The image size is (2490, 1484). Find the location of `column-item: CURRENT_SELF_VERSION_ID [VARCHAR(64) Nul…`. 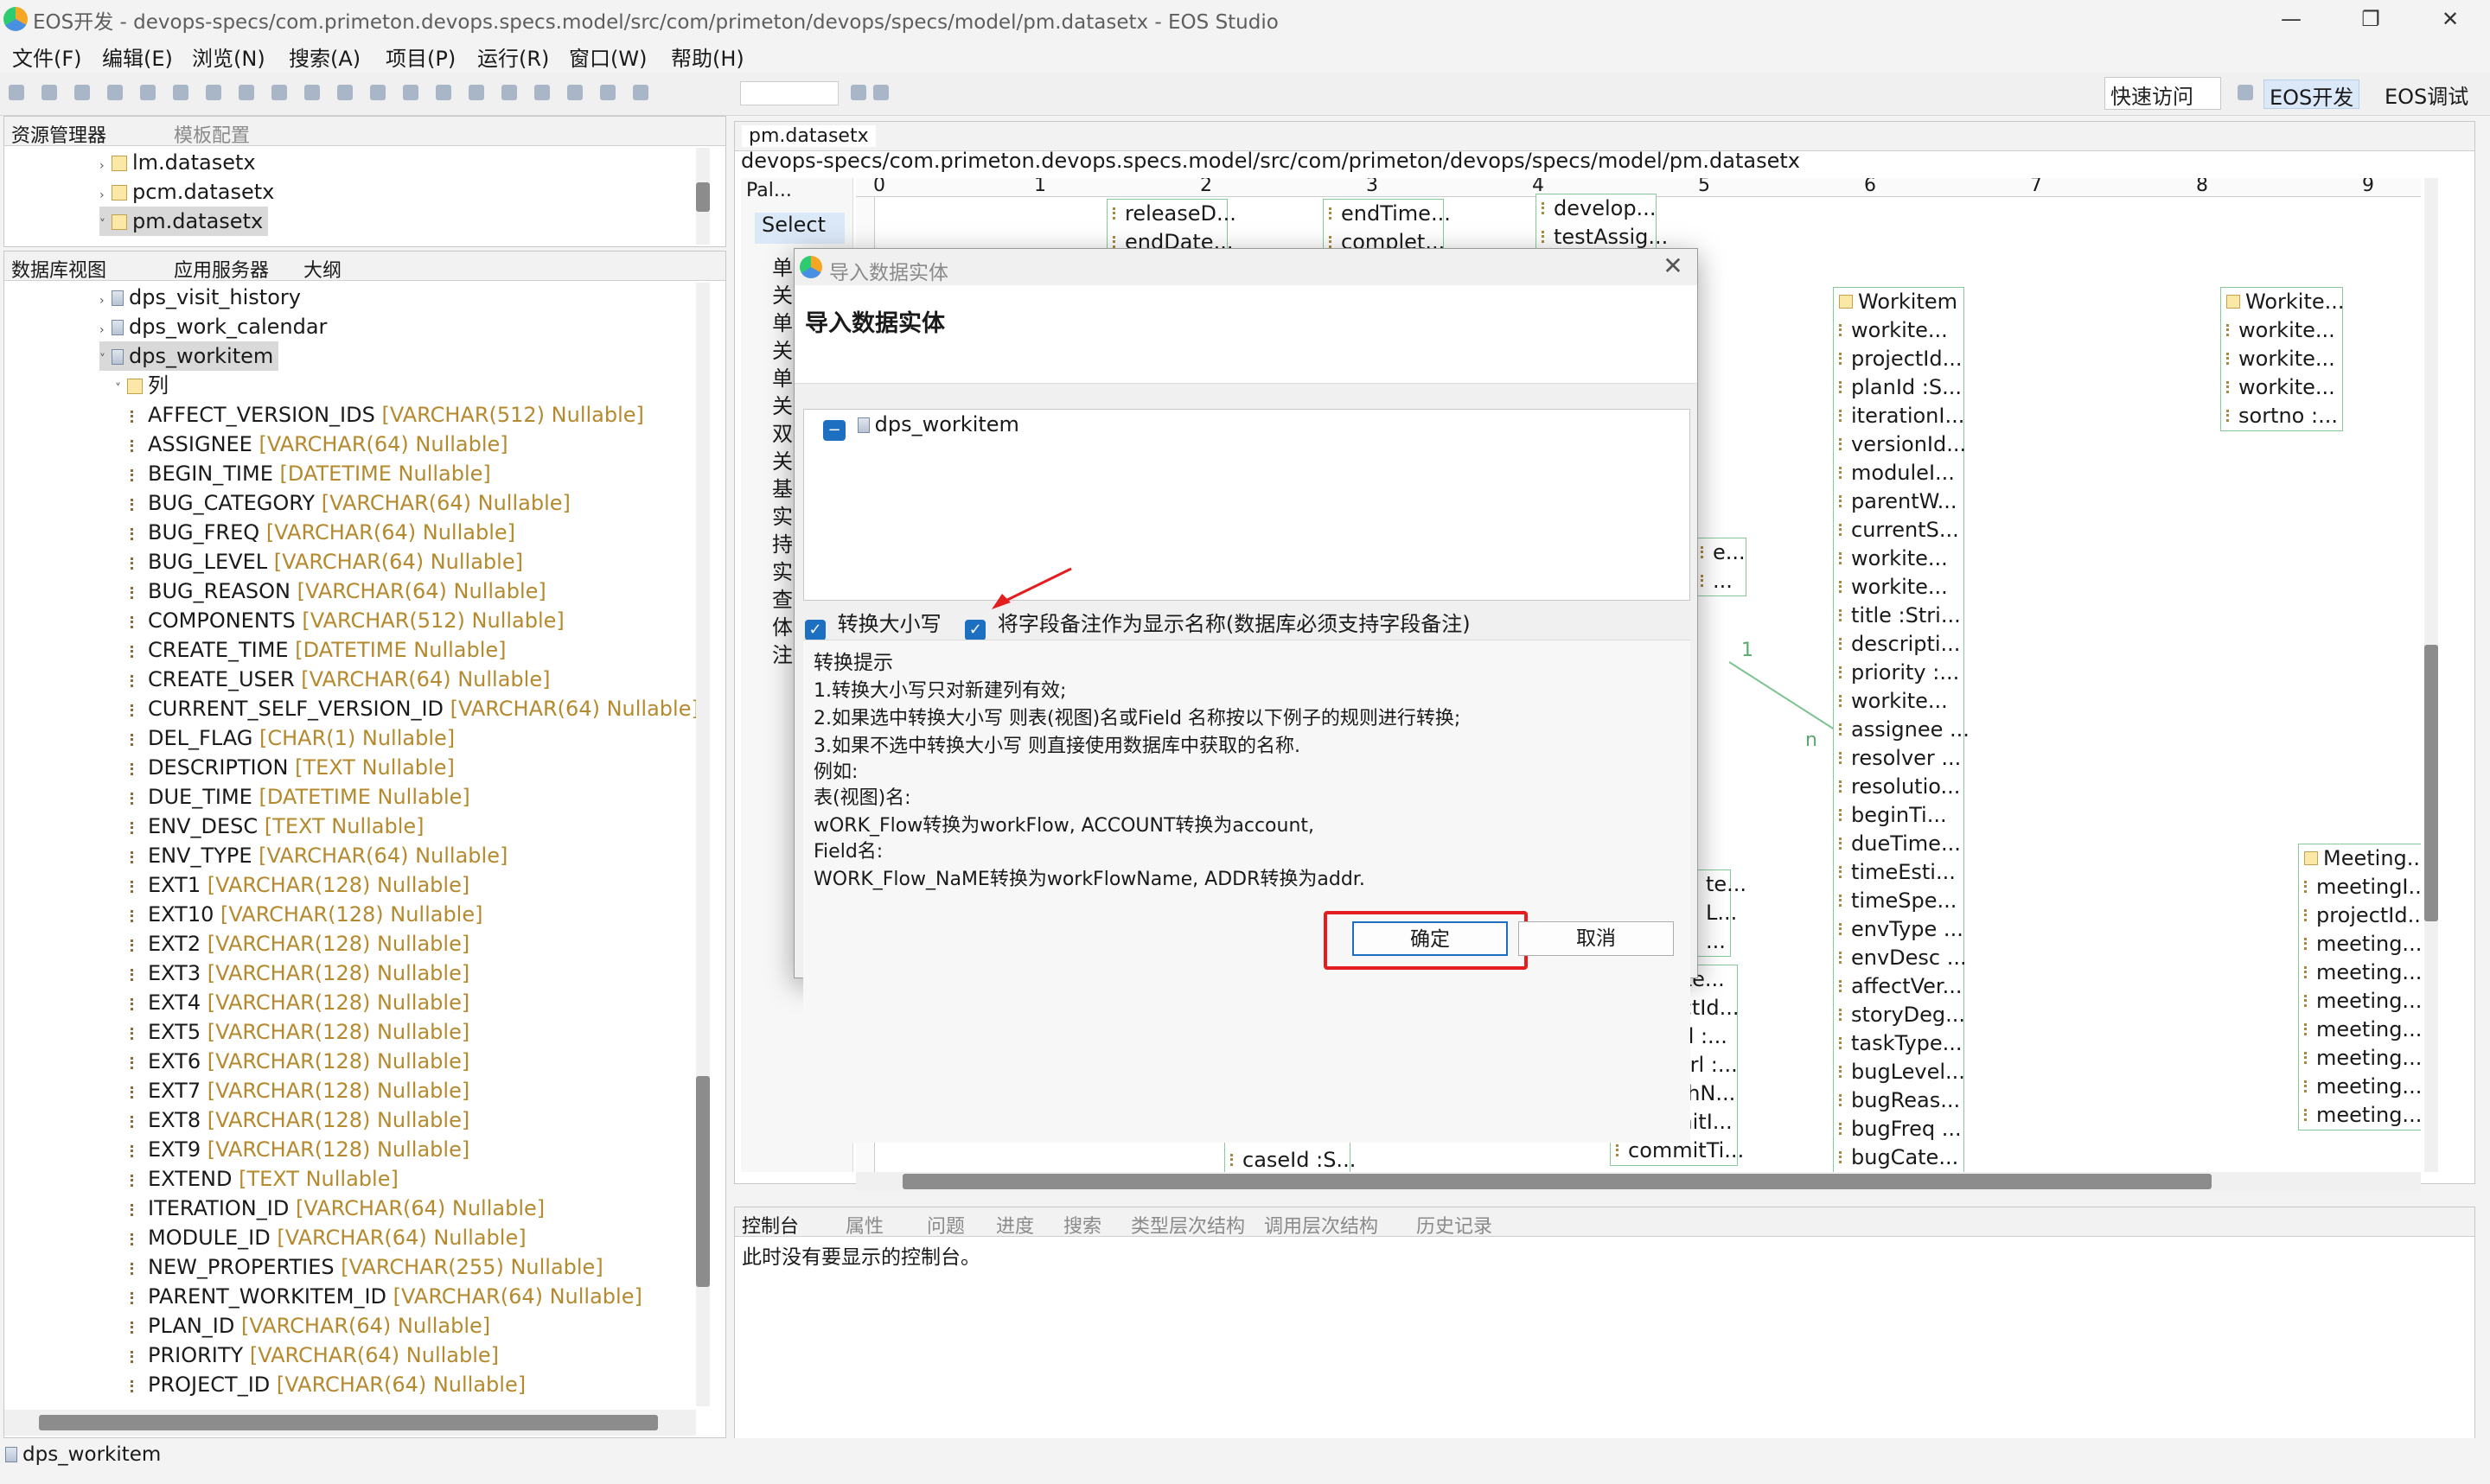

column-item: CURRENT_SELF_VERSION_ID [VARCHAR(64) Nul… is located at coordinates (415, 709).